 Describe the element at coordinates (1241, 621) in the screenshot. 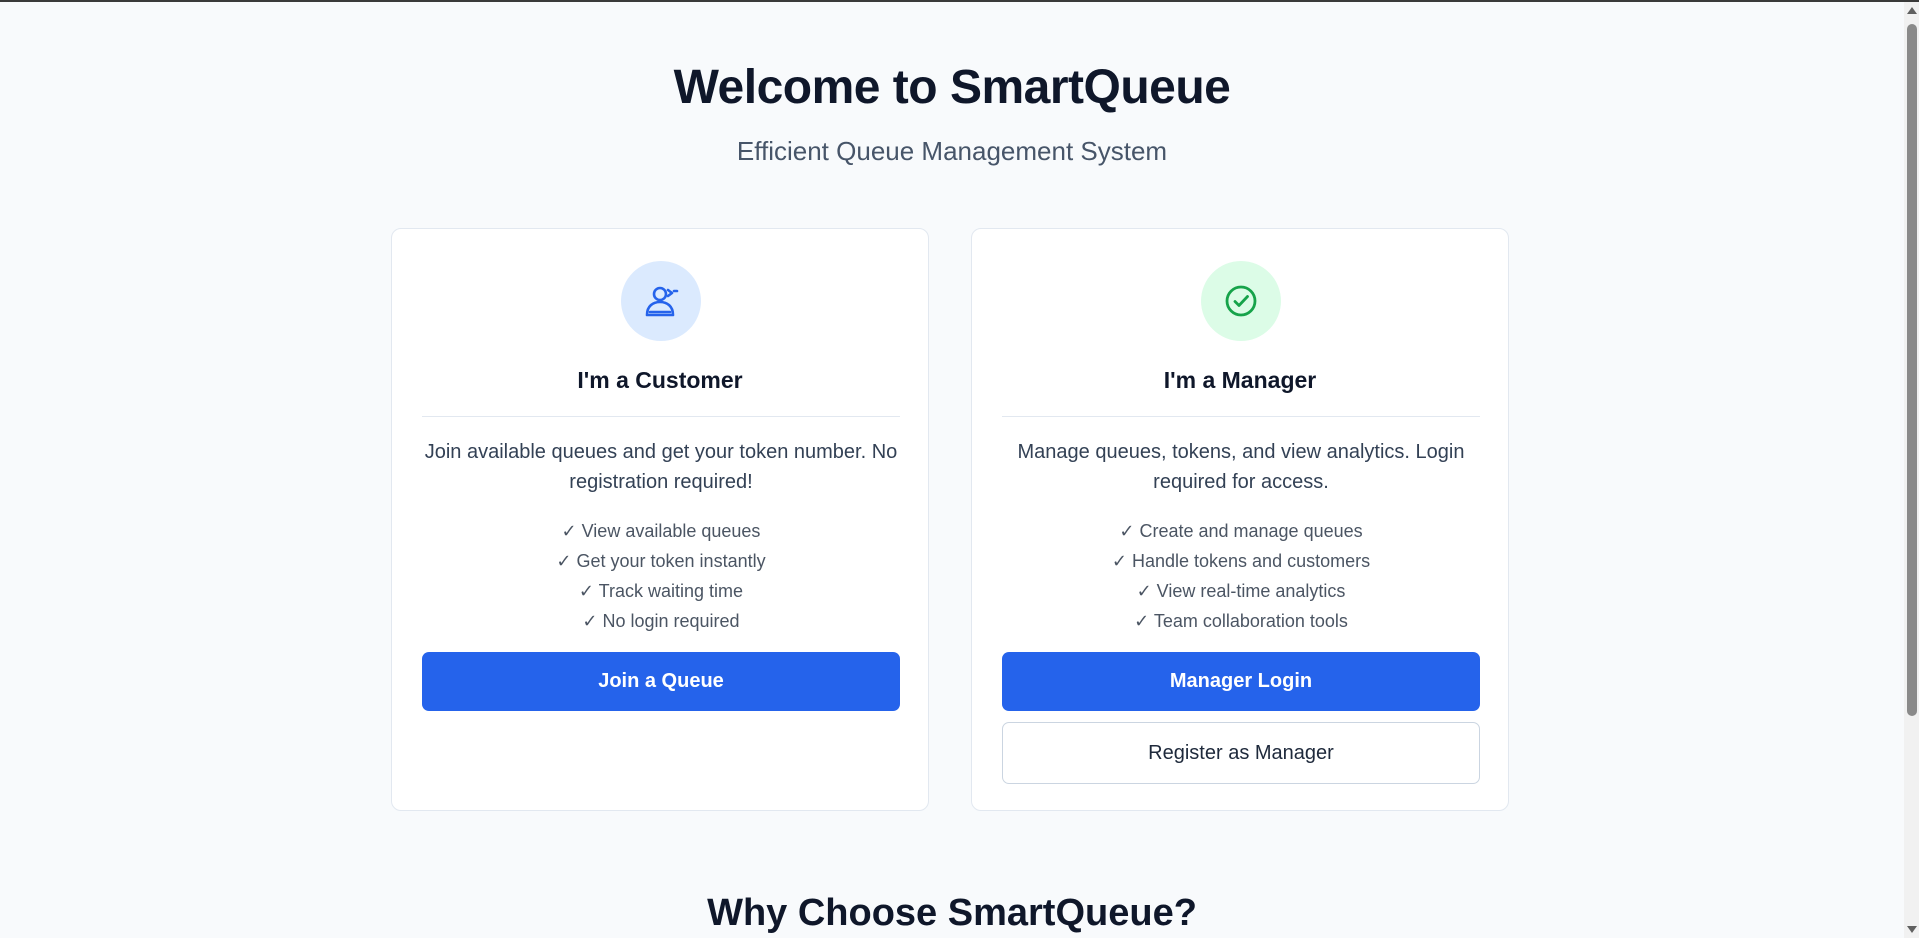

I see `feature-item: ✓ Team collaboration tools` at that location.